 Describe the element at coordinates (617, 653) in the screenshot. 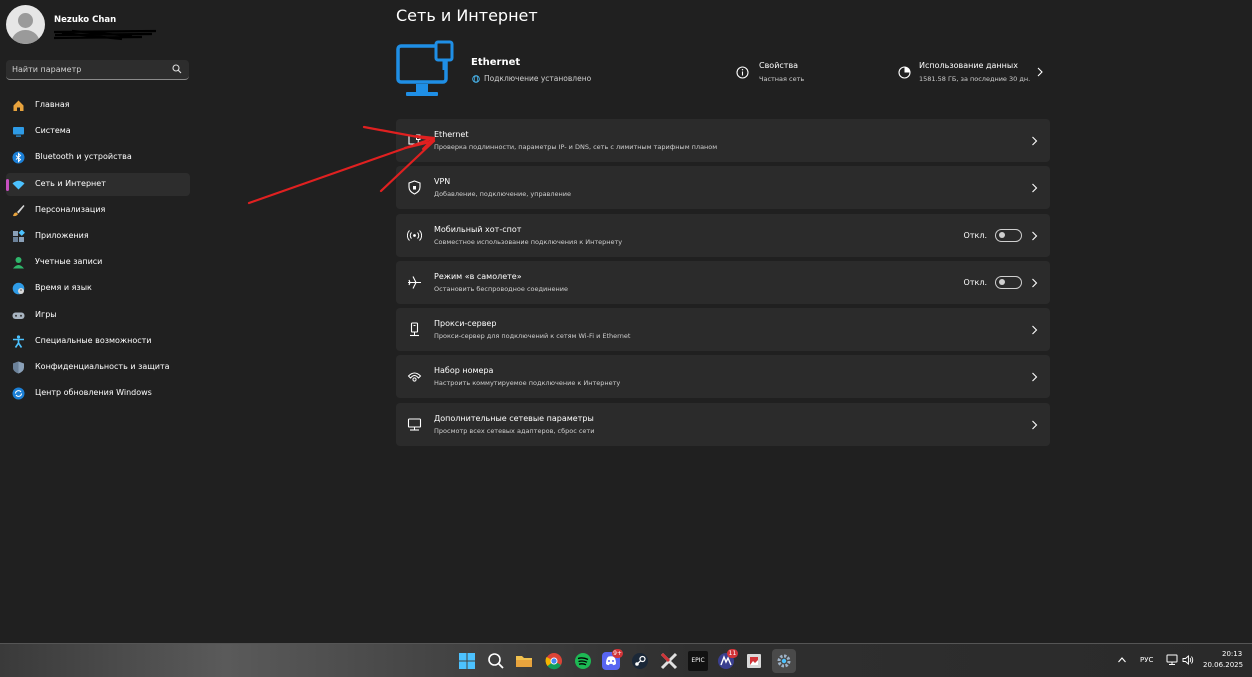

I see `discord-badge: 9+` at that location.